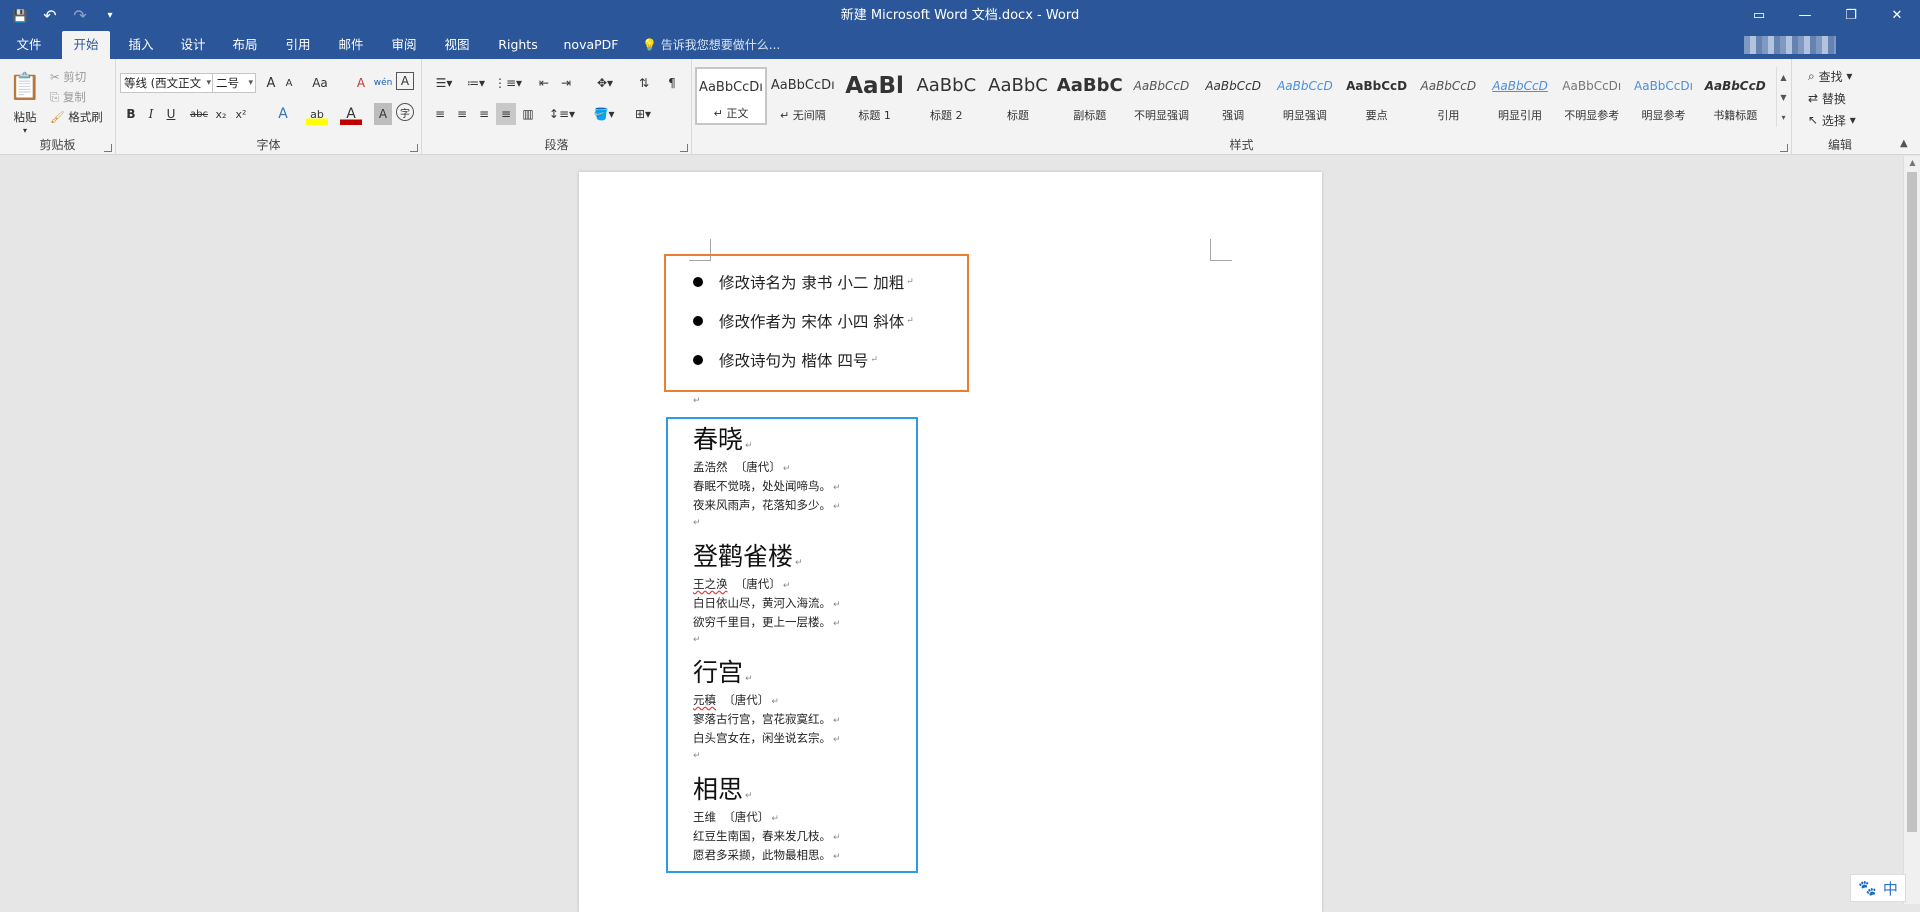 The height and width of the screenshot is (912, 1920). I want to click on poem-title: 相思 ↵, so click(723, 788).